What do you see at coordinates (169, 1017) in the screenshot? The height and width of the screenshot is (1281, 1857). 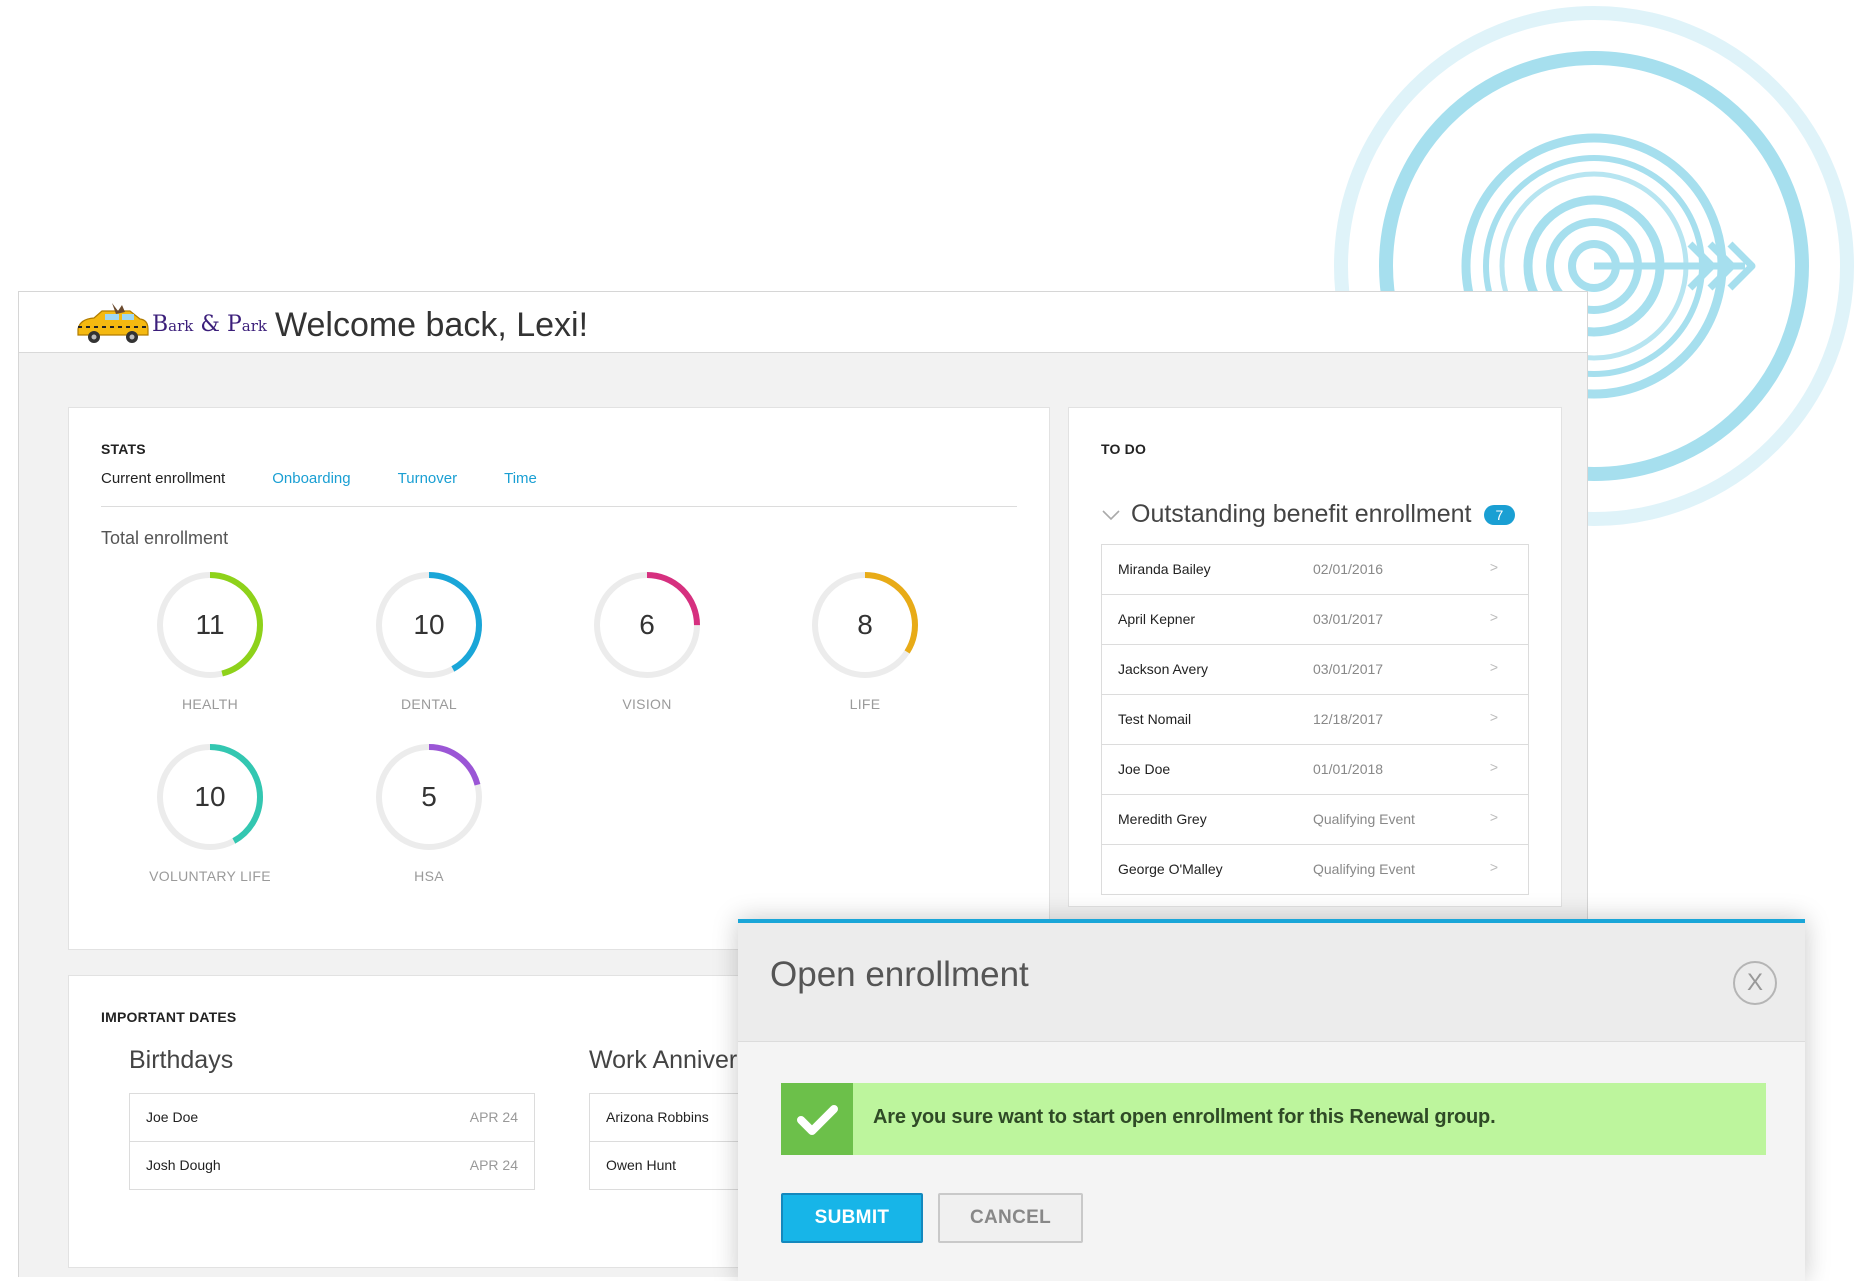 I see `important-dates-title: IMPORTANT DATES` at bounding box center [169, 1017].